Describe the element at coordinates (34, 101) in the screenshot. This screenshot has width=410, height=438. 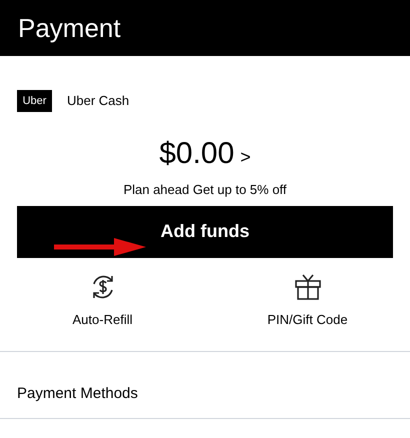
I see `uber-logo: Uber` at that location.